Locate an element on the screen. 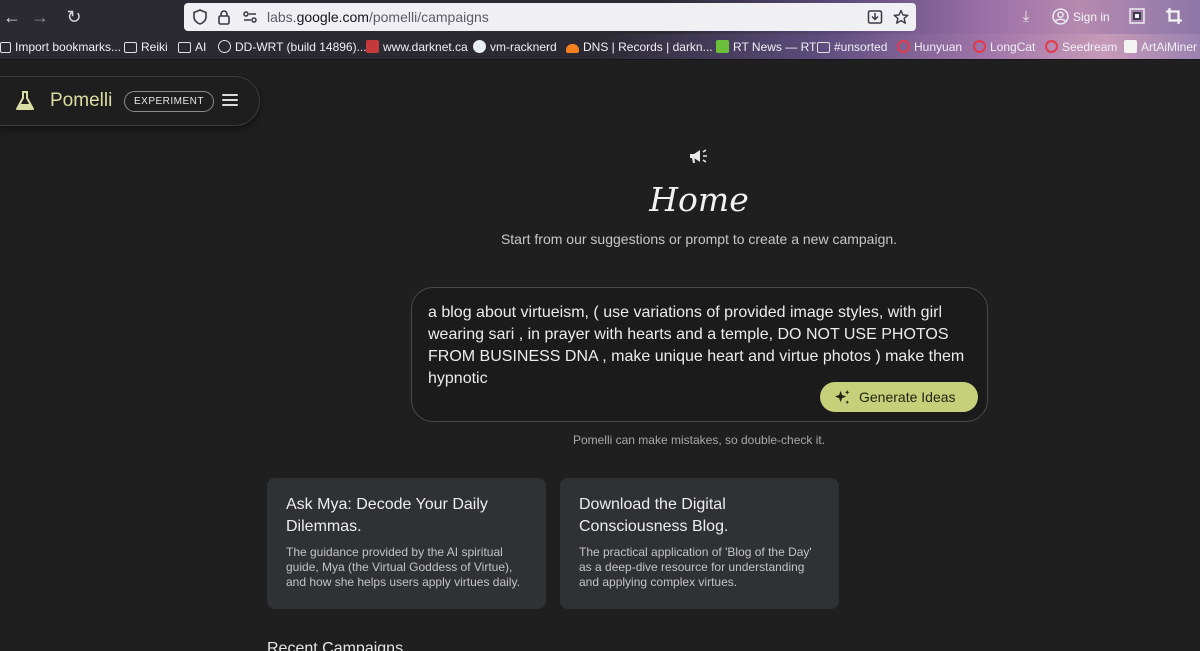 The image size is (1200, 651). bookmark-seedream: Seedream is located at coordinates (1081, 47).